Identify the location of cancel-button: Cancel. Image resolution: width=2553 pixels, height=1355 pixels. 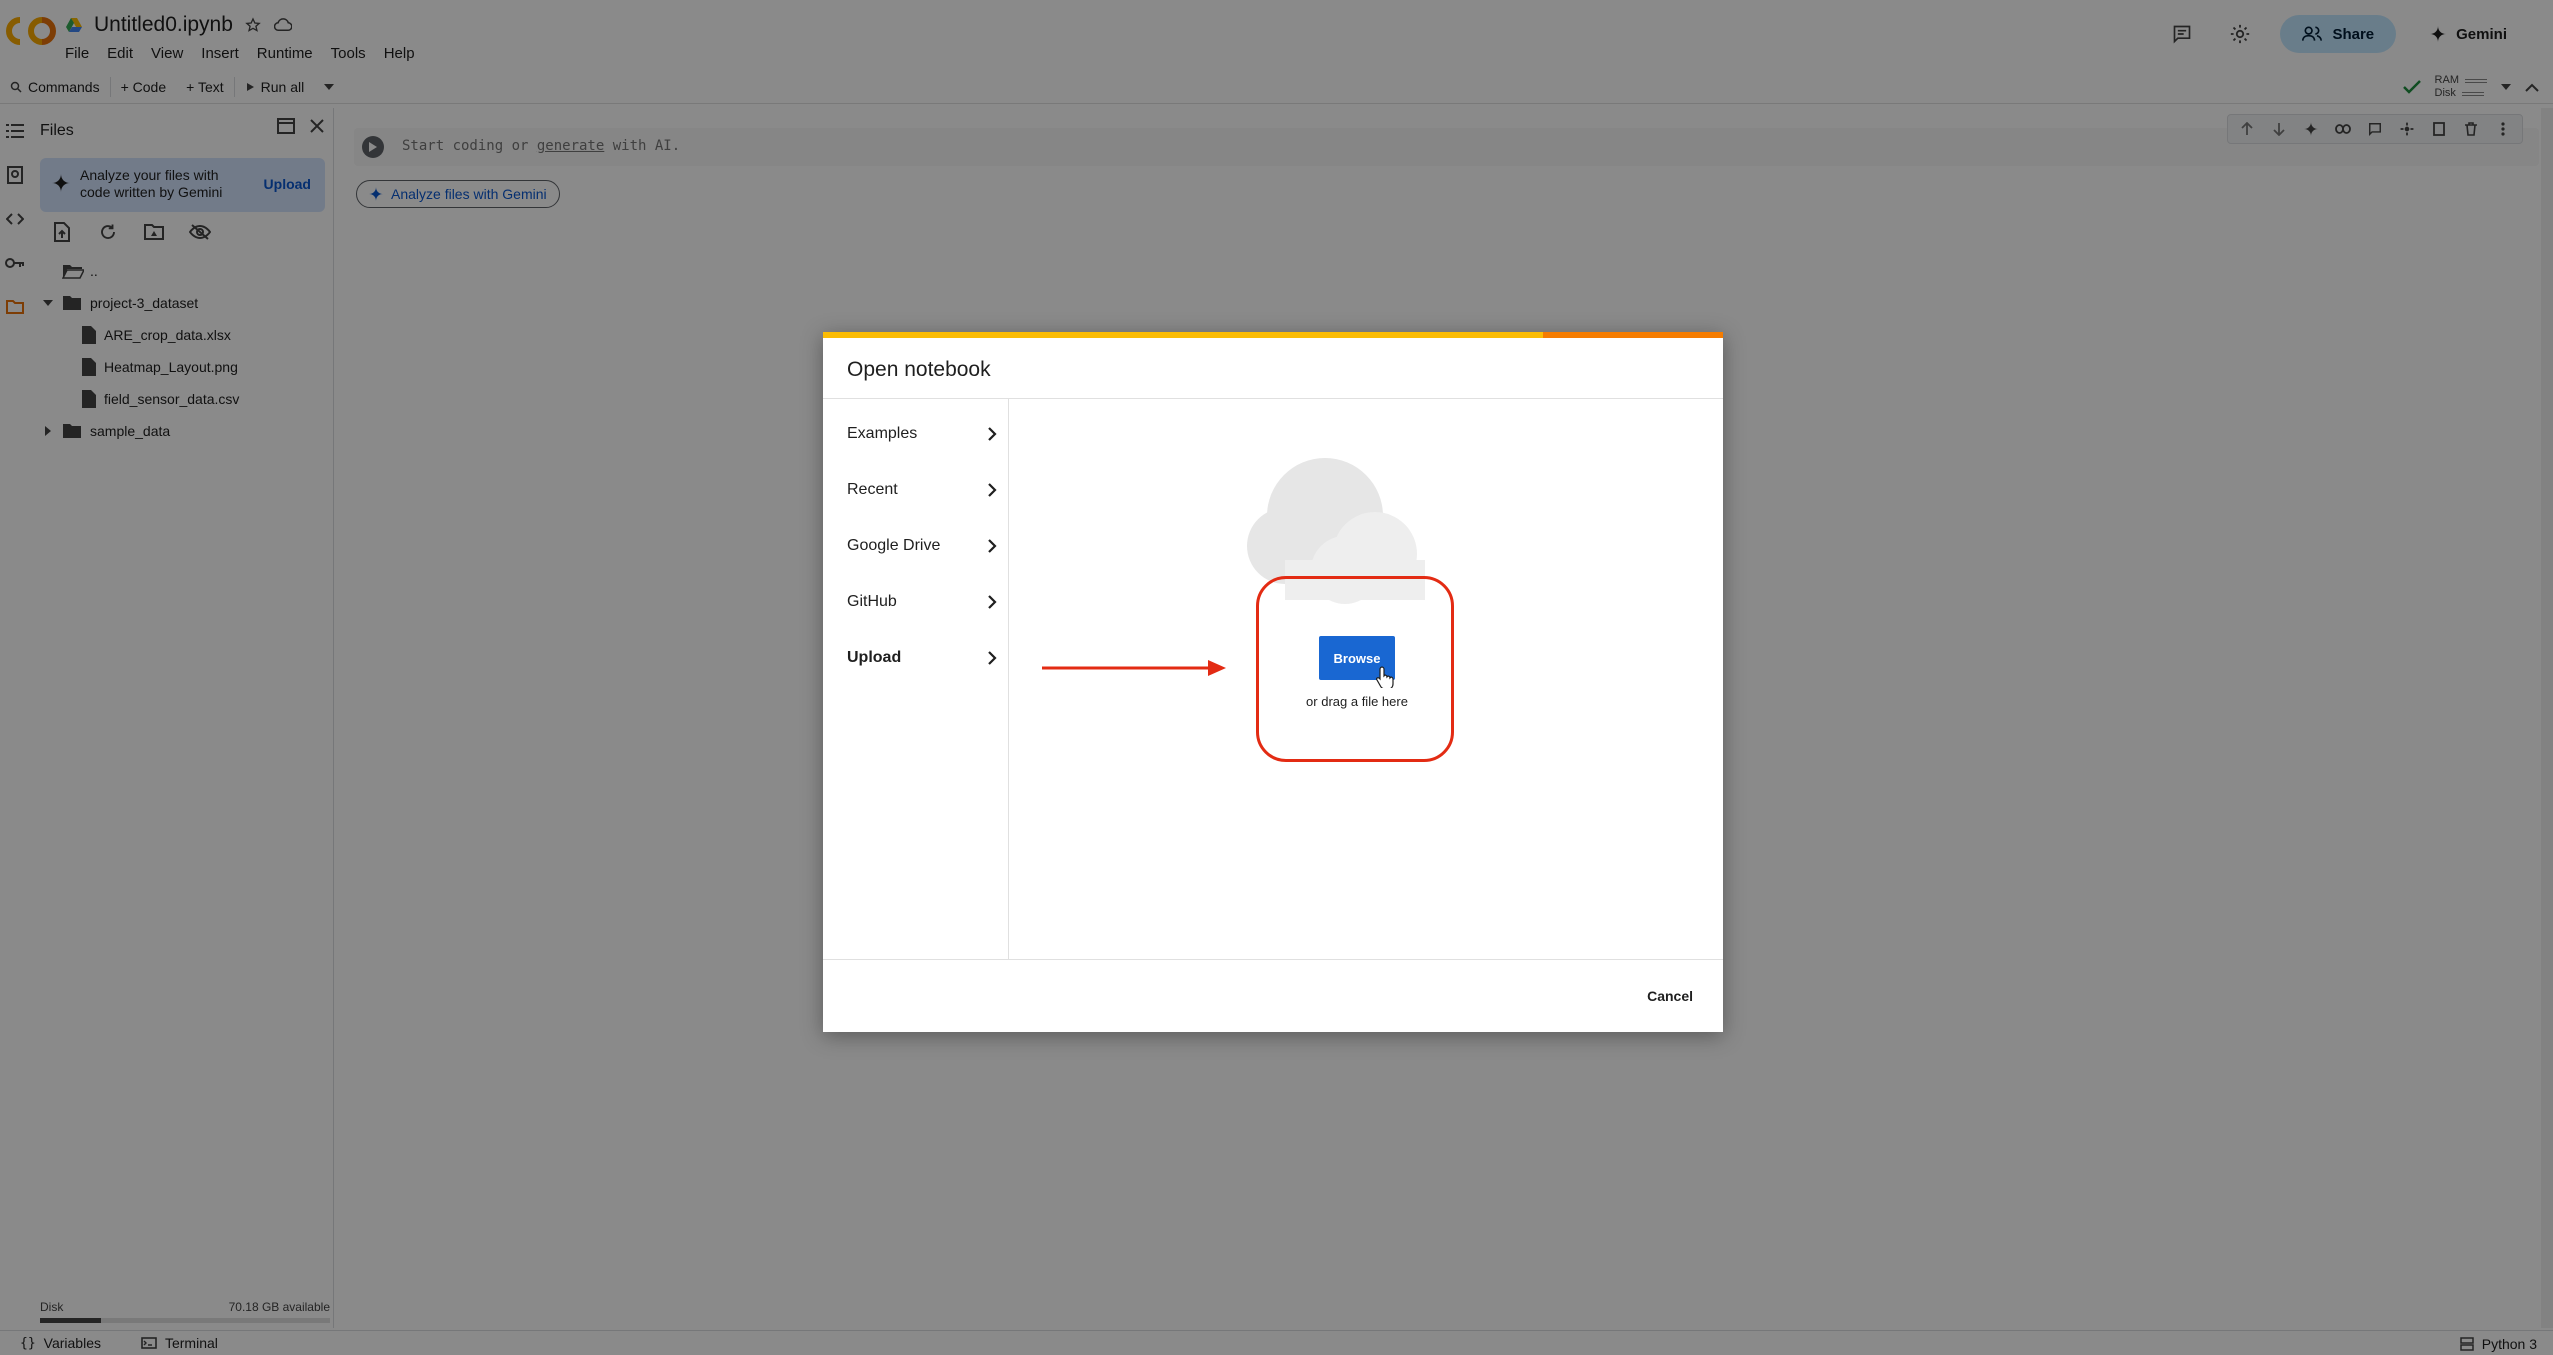
(1670, 996).